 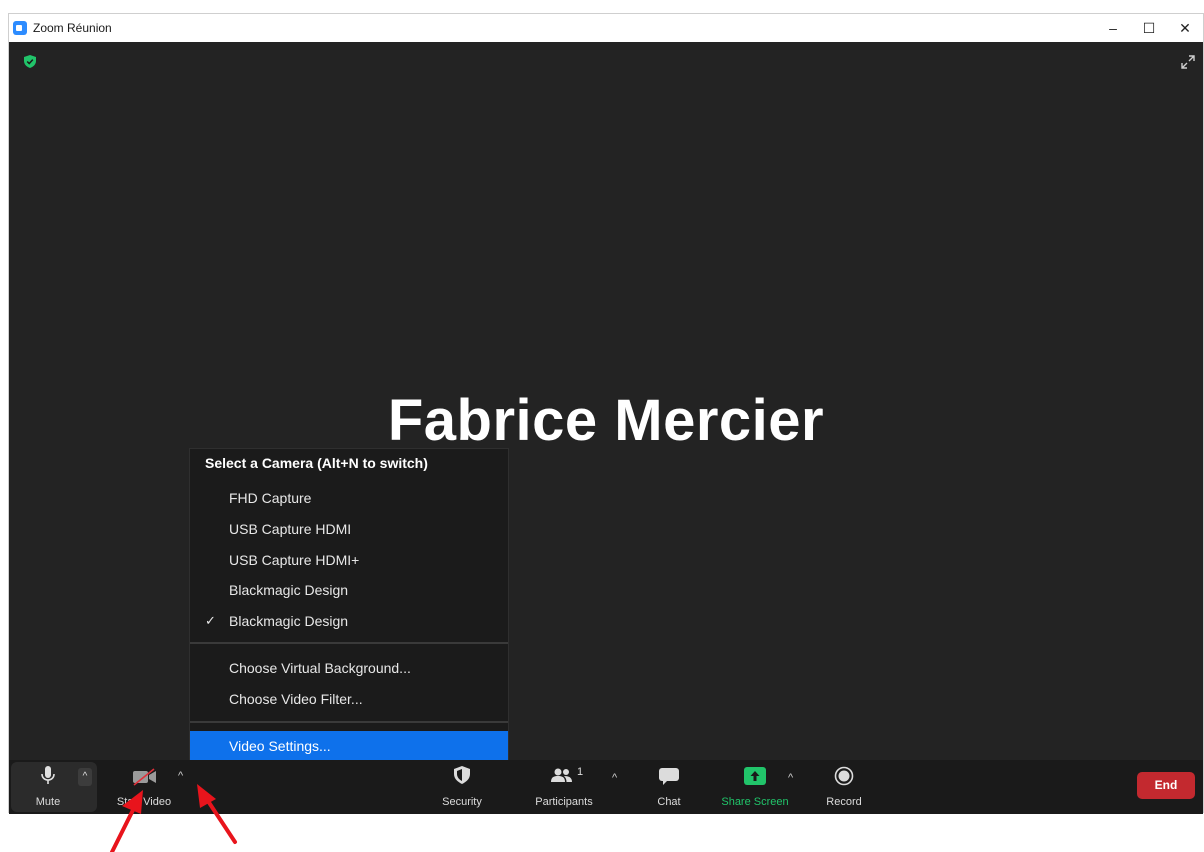 I want to click on start-video-button: Start Video, so click(x=144, y=787).